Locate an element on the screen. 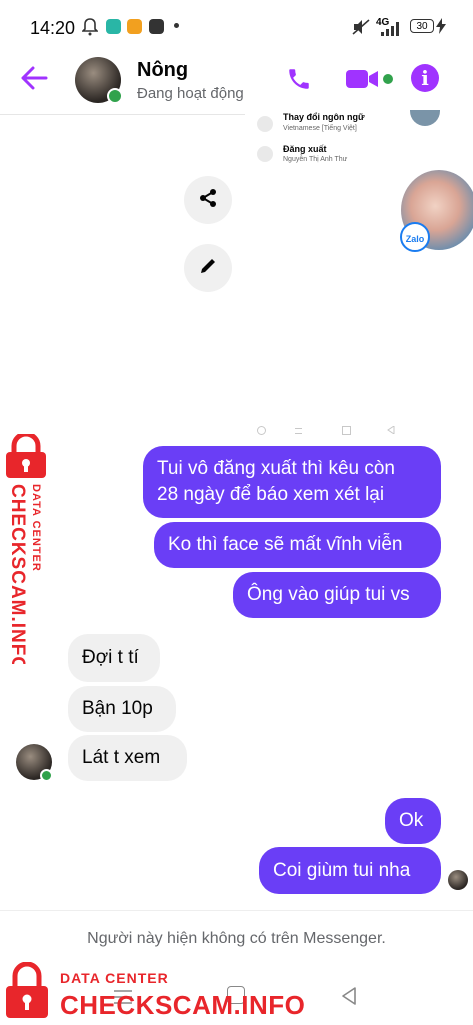  message-bubble-outgoing: Ok is located at coordinates (413, 821).